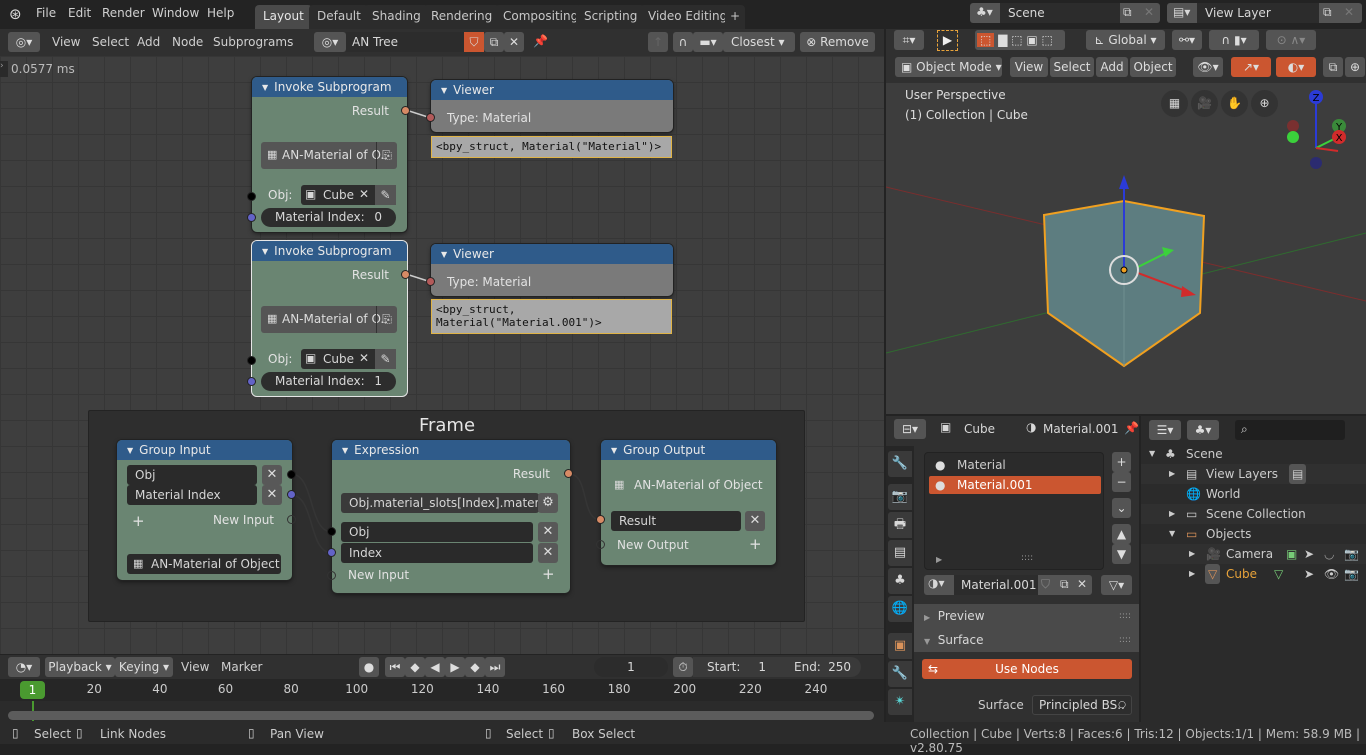 The image size is (1366, 755). Describe the element at coordinates (331, 531) in the screenshot. I see `obj-input-socket` at that location.